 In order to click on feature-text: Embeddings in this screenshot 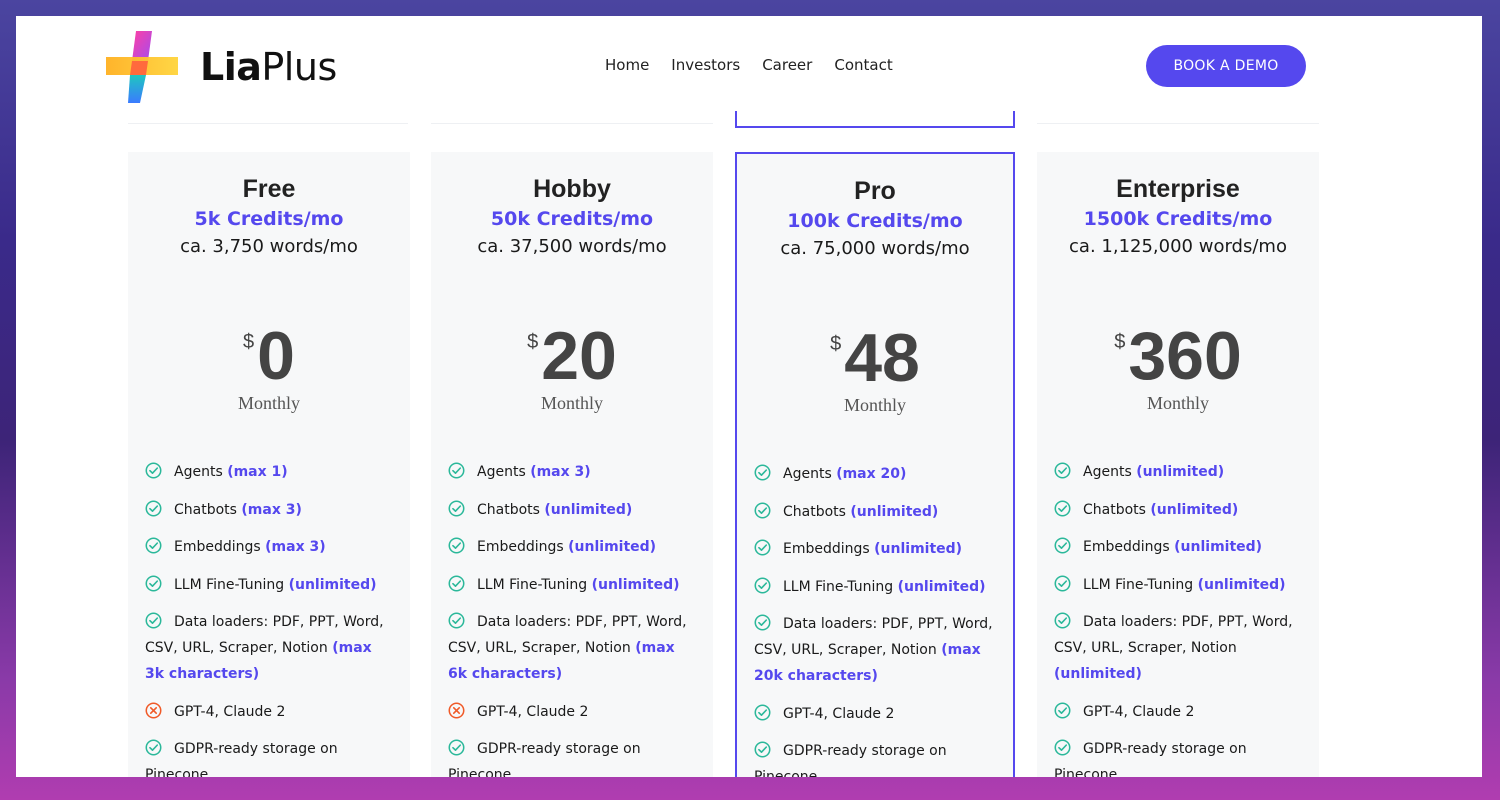, I will do `click(1126, 547)`.